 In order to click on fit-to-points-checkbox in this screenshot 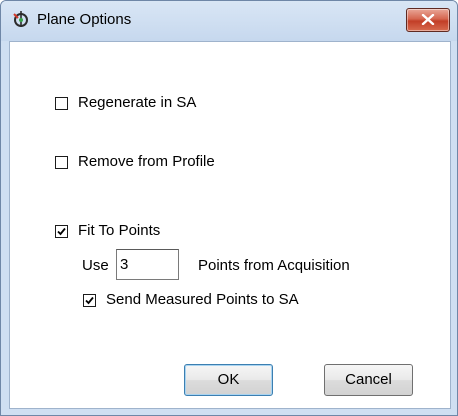, I will do `click(61, 231)`.